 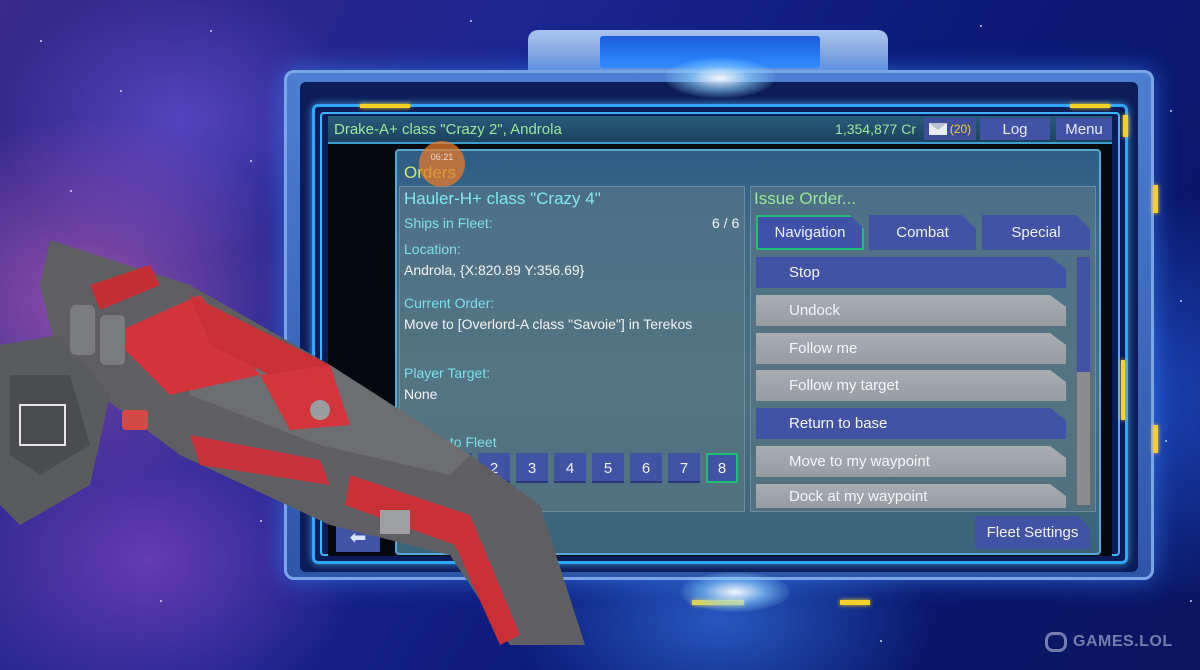 What do you see at coordinates (448, 129) in the screenshot?
I see `ship-title: Drake-A+ class "Crazy 2", Androla` at bounding box center [448, 129].